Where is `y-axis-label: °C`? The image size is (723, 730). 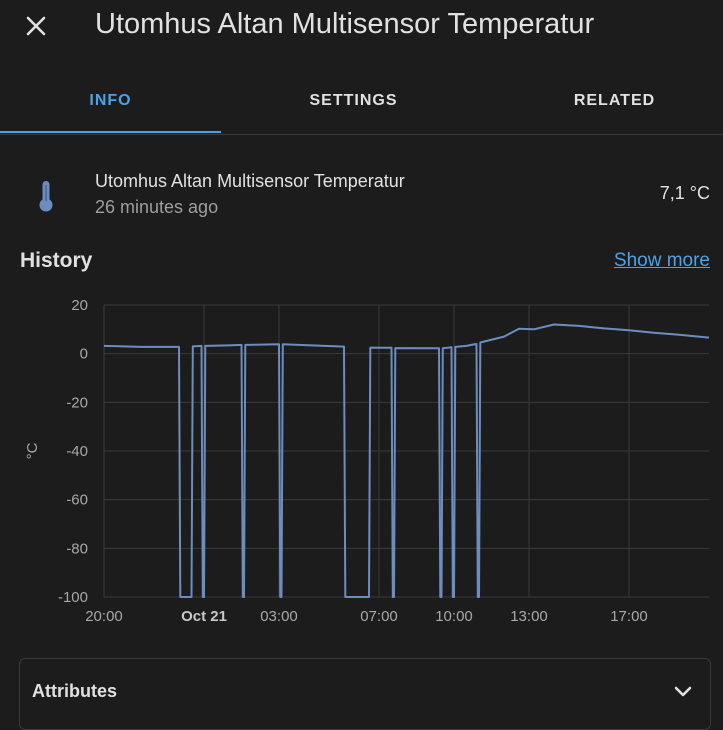 y-axis-label: °C is located at coordinates (32, 450).